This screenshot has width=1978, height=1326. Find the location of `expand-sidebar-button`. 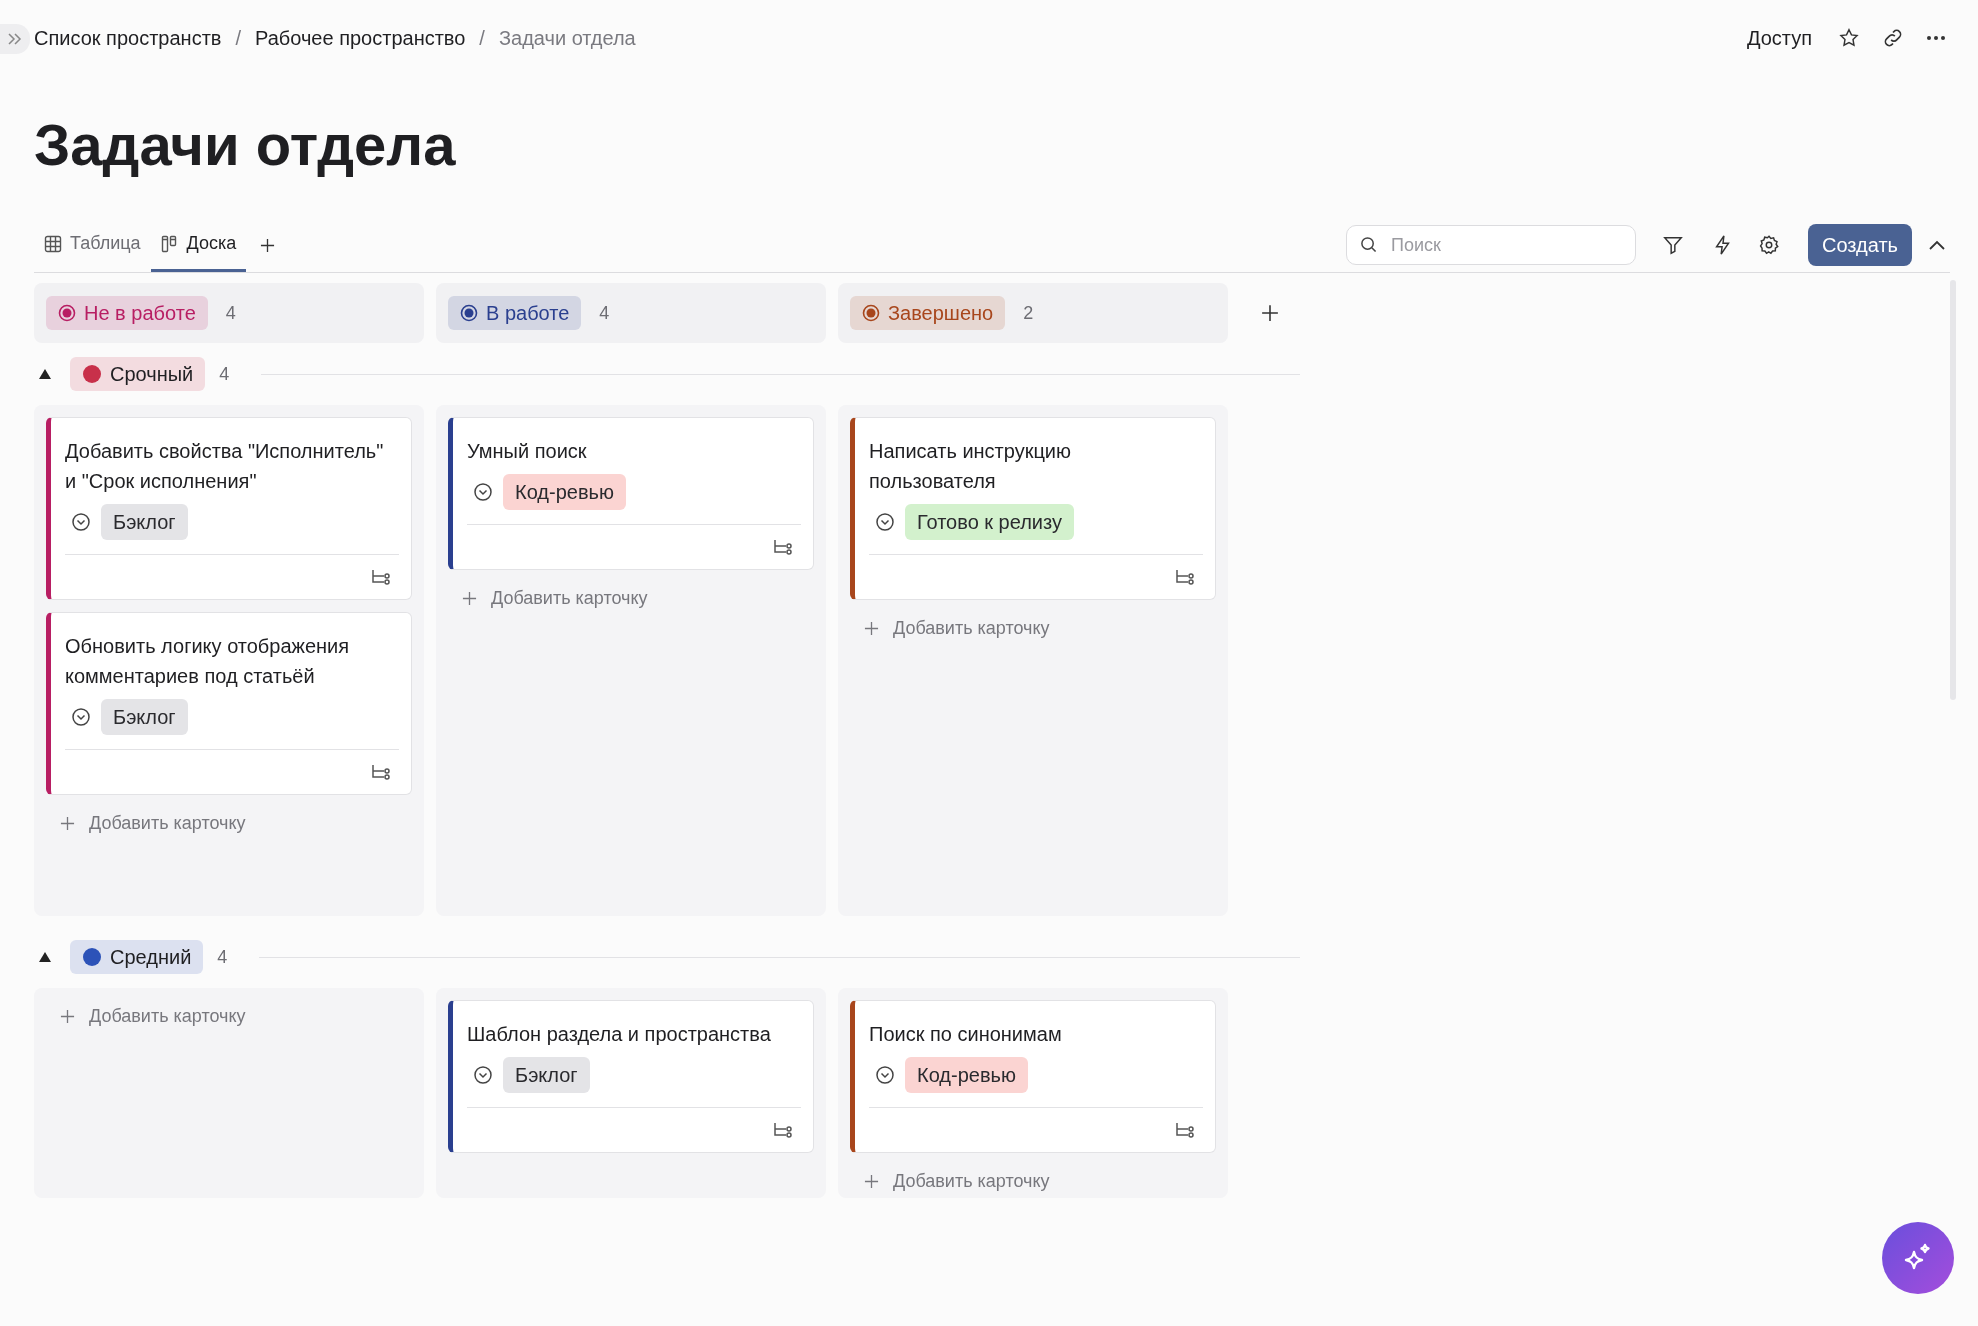

expand-sidebar-button is located at coordinates (15, 39).